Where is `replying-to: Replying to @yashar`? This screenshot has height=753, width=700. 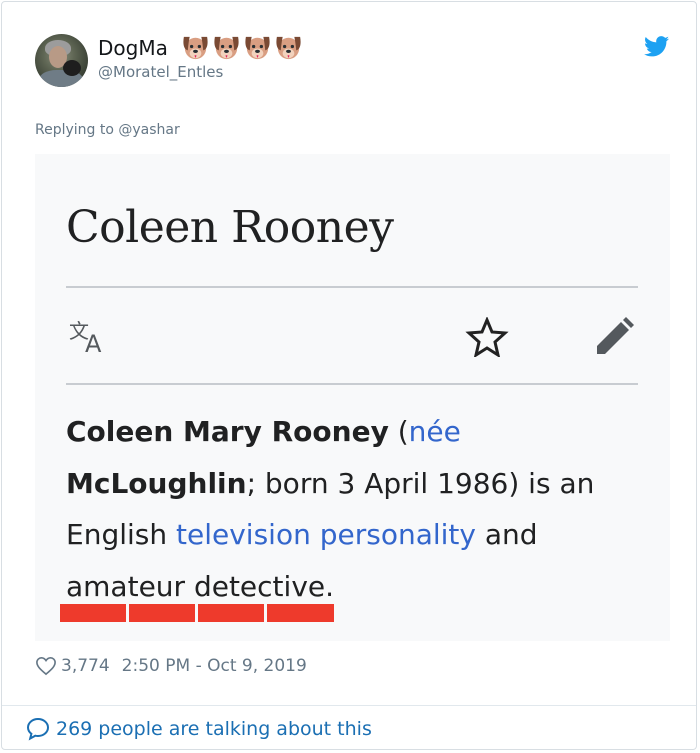
replying-to: Replying to @yashar is located at coordinates (107, 130).